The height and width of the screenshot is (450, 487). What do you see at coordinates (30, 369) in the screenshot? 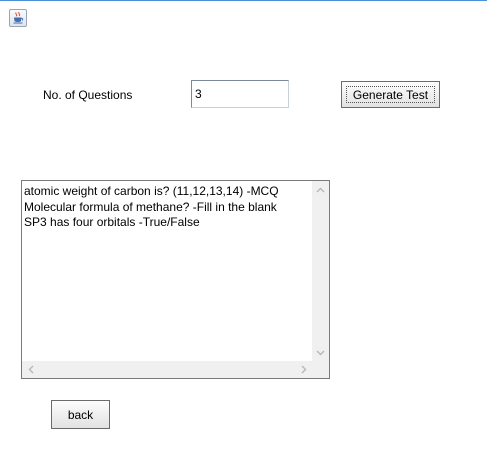
I see `scroll-left-arrow-icon` at bounding box center [30, 369].